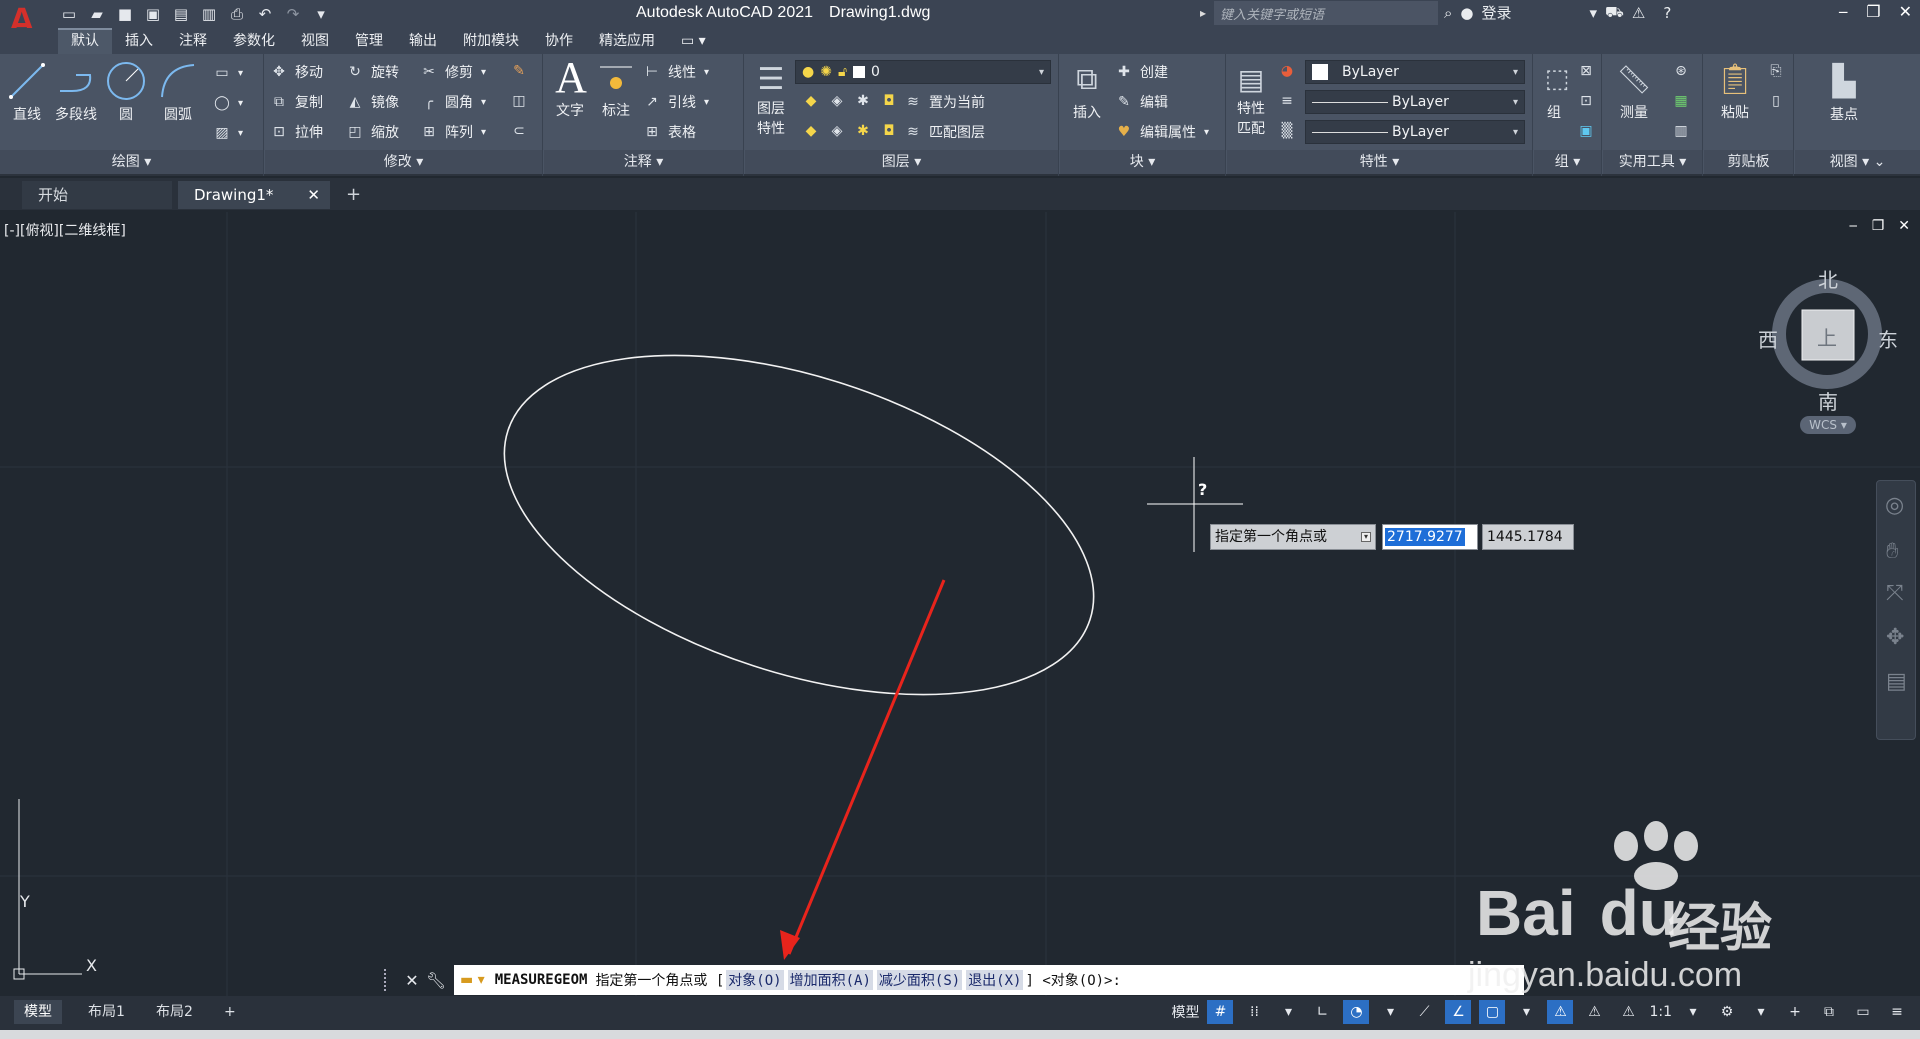 The image size is (1920, 1039). I want to click on options-arrow-icon: ▾, so click(1366, 537).